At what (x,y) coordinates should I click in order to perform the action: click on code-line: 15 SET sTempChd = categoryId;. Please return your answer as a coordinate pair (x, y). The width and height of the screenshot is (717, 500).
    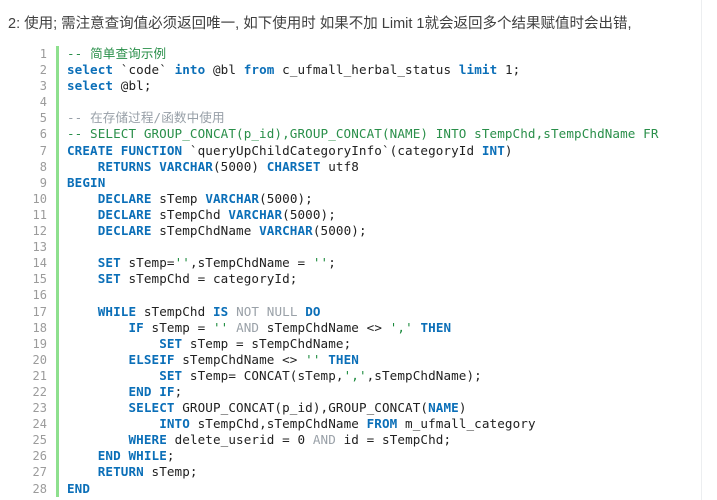
    Looking at the image, I should click on (351, 279).